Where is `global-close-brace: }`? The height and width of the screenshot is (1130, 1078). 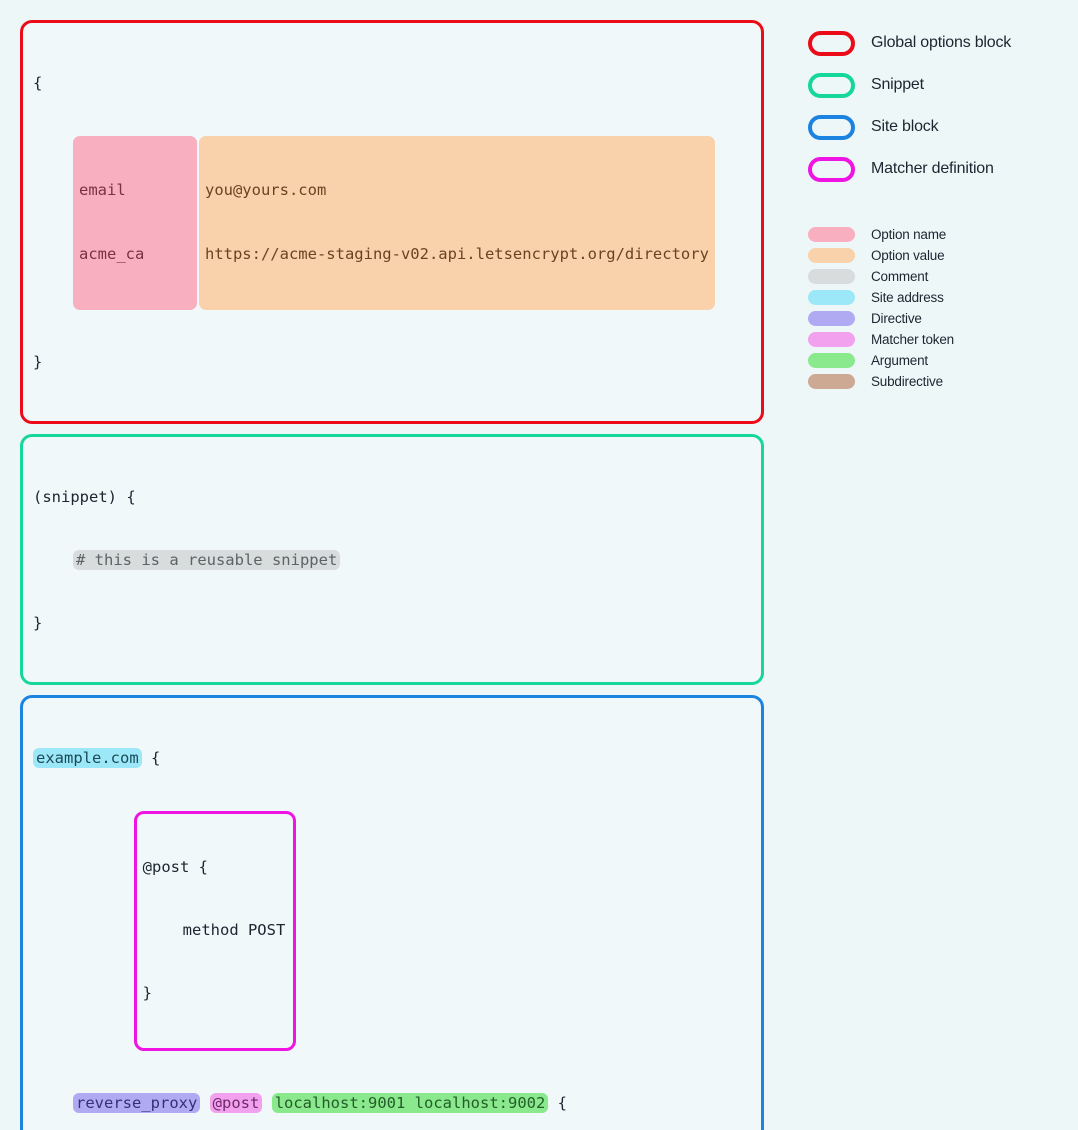
global-close-brace: } is located at coordinates (38, 362).